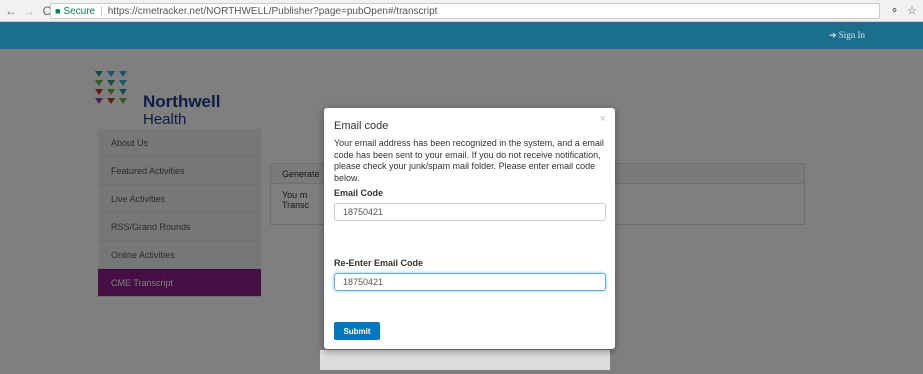 This screenshot has height=374, width=923. Describe the element at coordinates (379, 263) in the screenshot. I see `reenter-email-code-label: Re-Enter Email Code` at that location.